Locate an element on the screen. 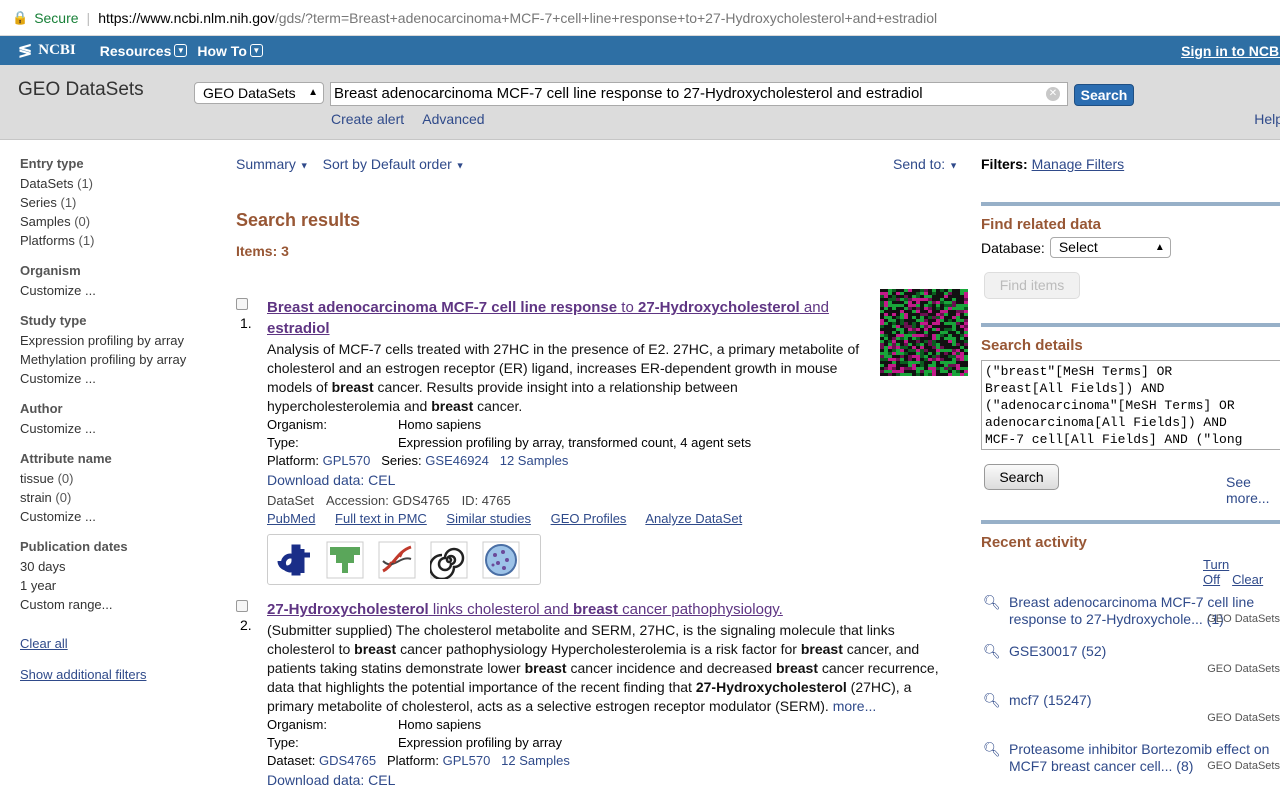 The height and width of the screenshot is (800, 1280). howto-menu: How To ▼ is located at coordinates (230, 51).